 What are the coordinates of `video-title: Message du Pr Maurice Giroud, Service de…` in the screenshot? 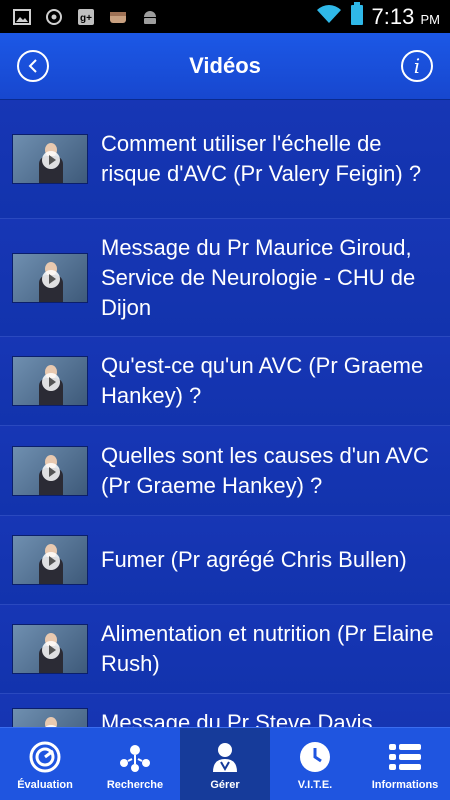 It's located at (258, 277).